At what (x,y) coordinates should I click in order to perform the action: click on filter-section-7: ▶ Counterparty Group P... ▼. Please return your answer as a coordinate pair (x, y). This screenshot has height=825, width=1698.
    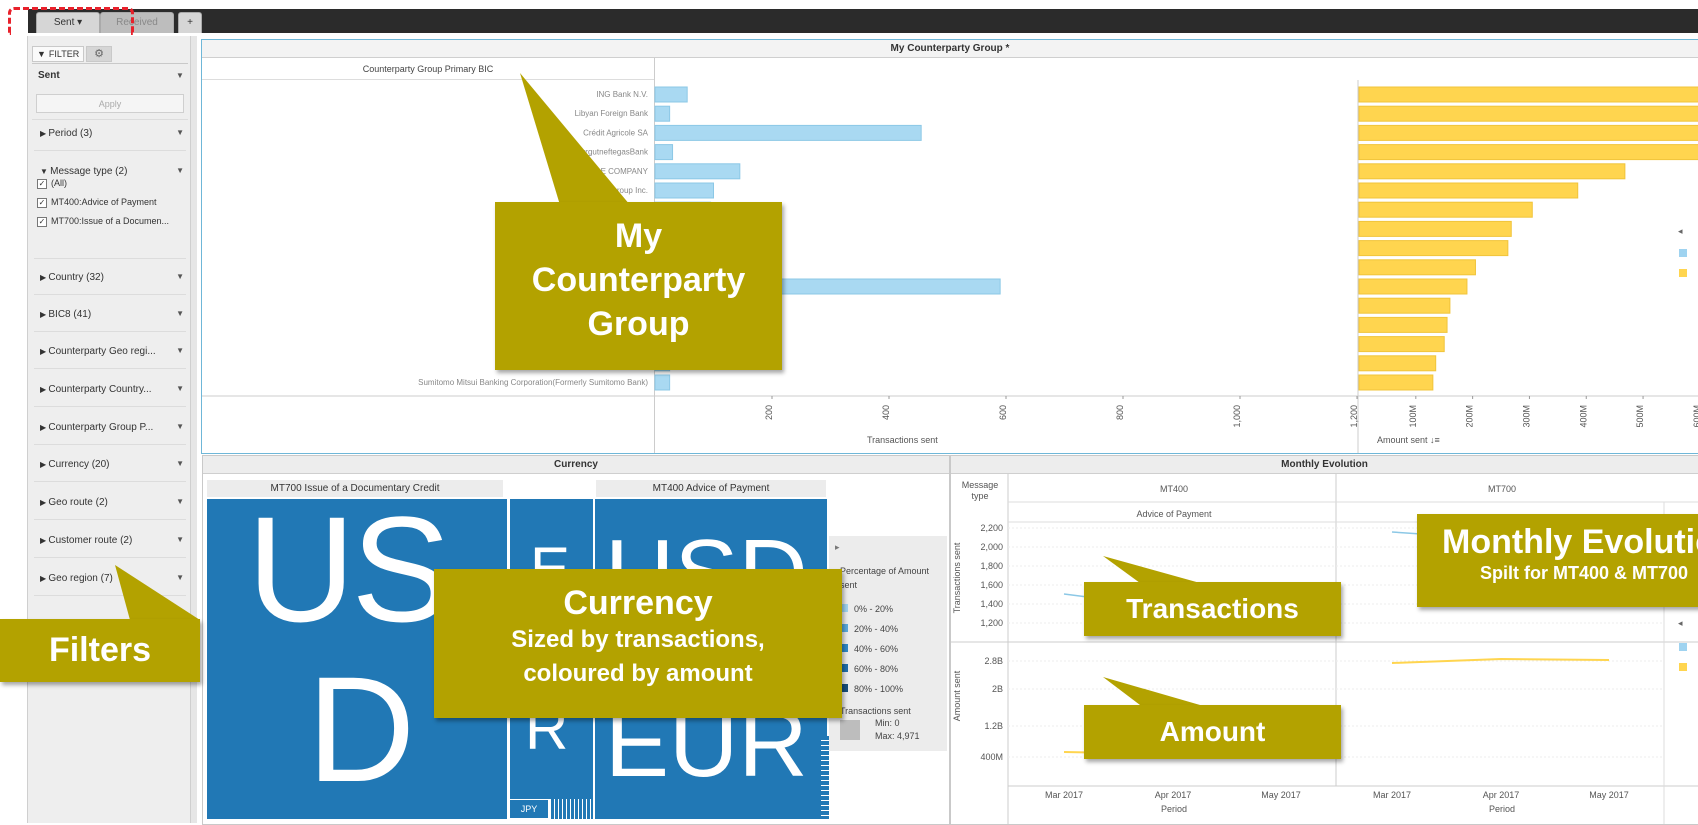
    Looking at the image, I should click on (110, 429).